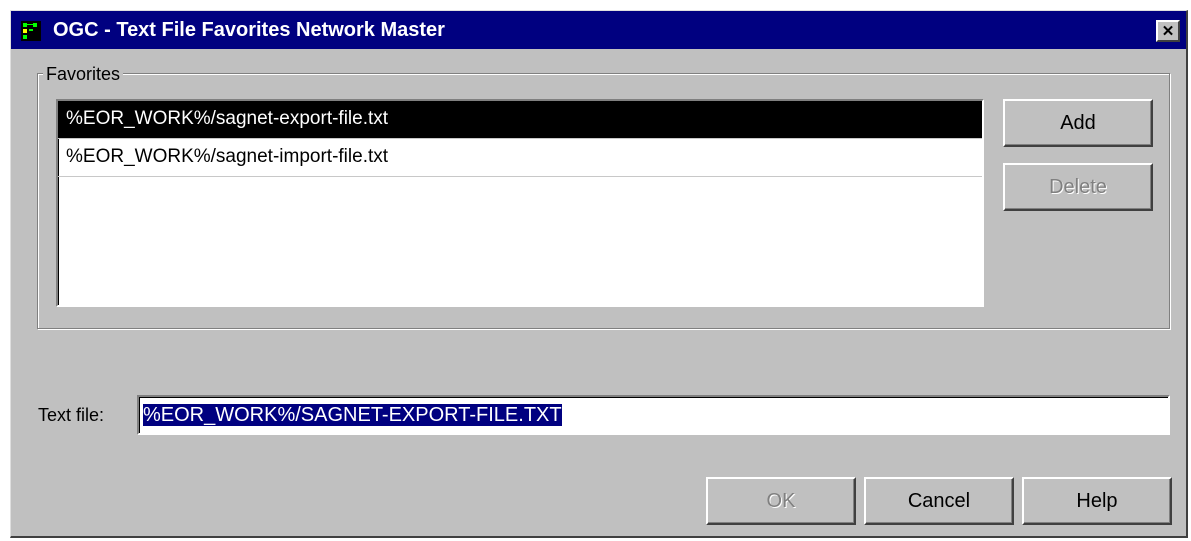 The image size is (1191, 541). What do you see at coordinates (653, 415) in the screenshot?
I see `text-file-input: %EOR_WORK%/SAGNET-EXPORT-FILE.TXT` at bounding box center [653, 415].